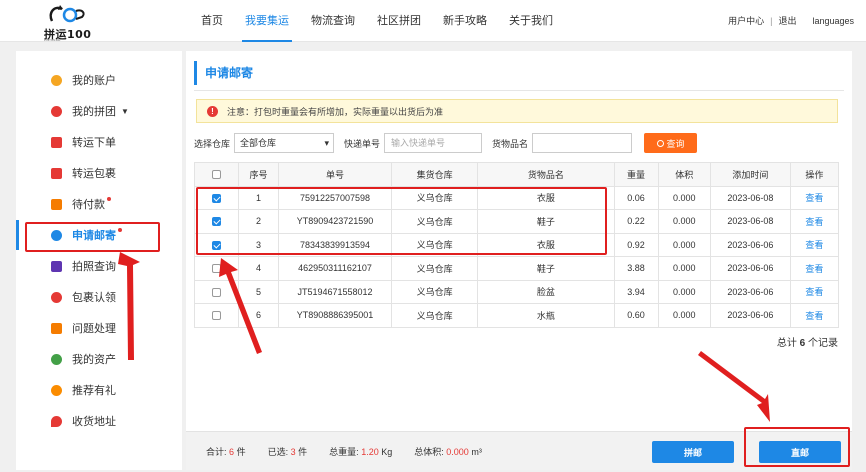 Image resolution: width=866 pixels, height=472 pixels. I want to click on arrow-checkbox, so click(240, 306).